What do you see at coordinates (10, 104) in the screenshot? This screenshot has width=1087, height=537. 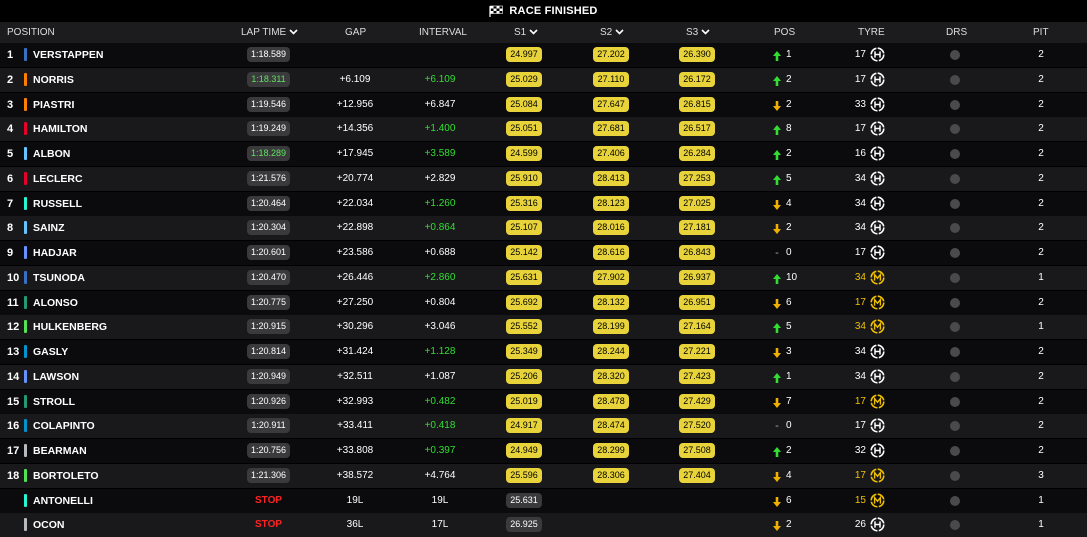 I see `position-number: 3` at bounding box center [10, 104].